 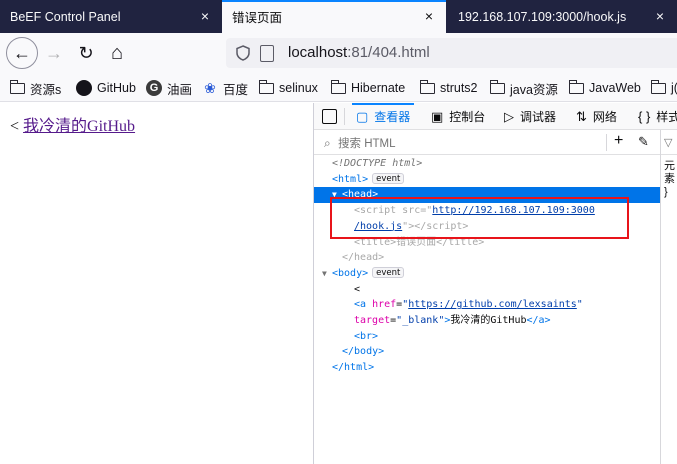 What do you see at coordinates (180, 89) in the screenshot?
I see `bookmark-label: 油画` at bounding box center [180, 89].